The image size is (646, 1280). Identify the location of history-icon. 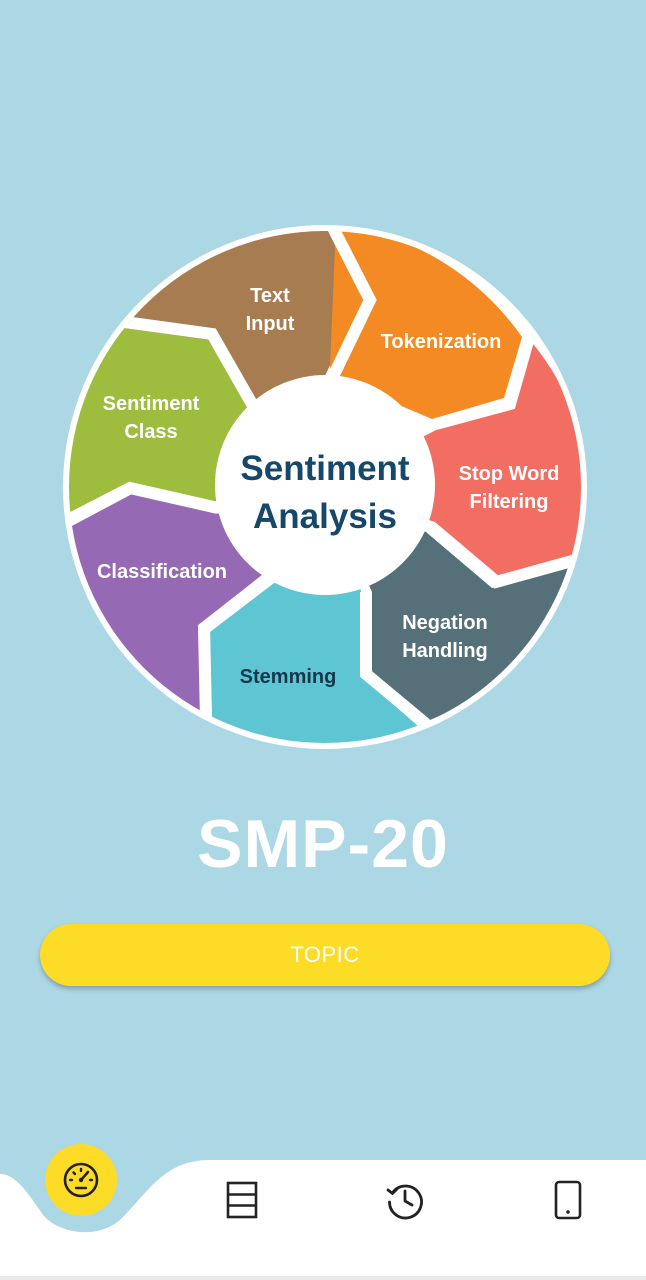
(405, 1200).